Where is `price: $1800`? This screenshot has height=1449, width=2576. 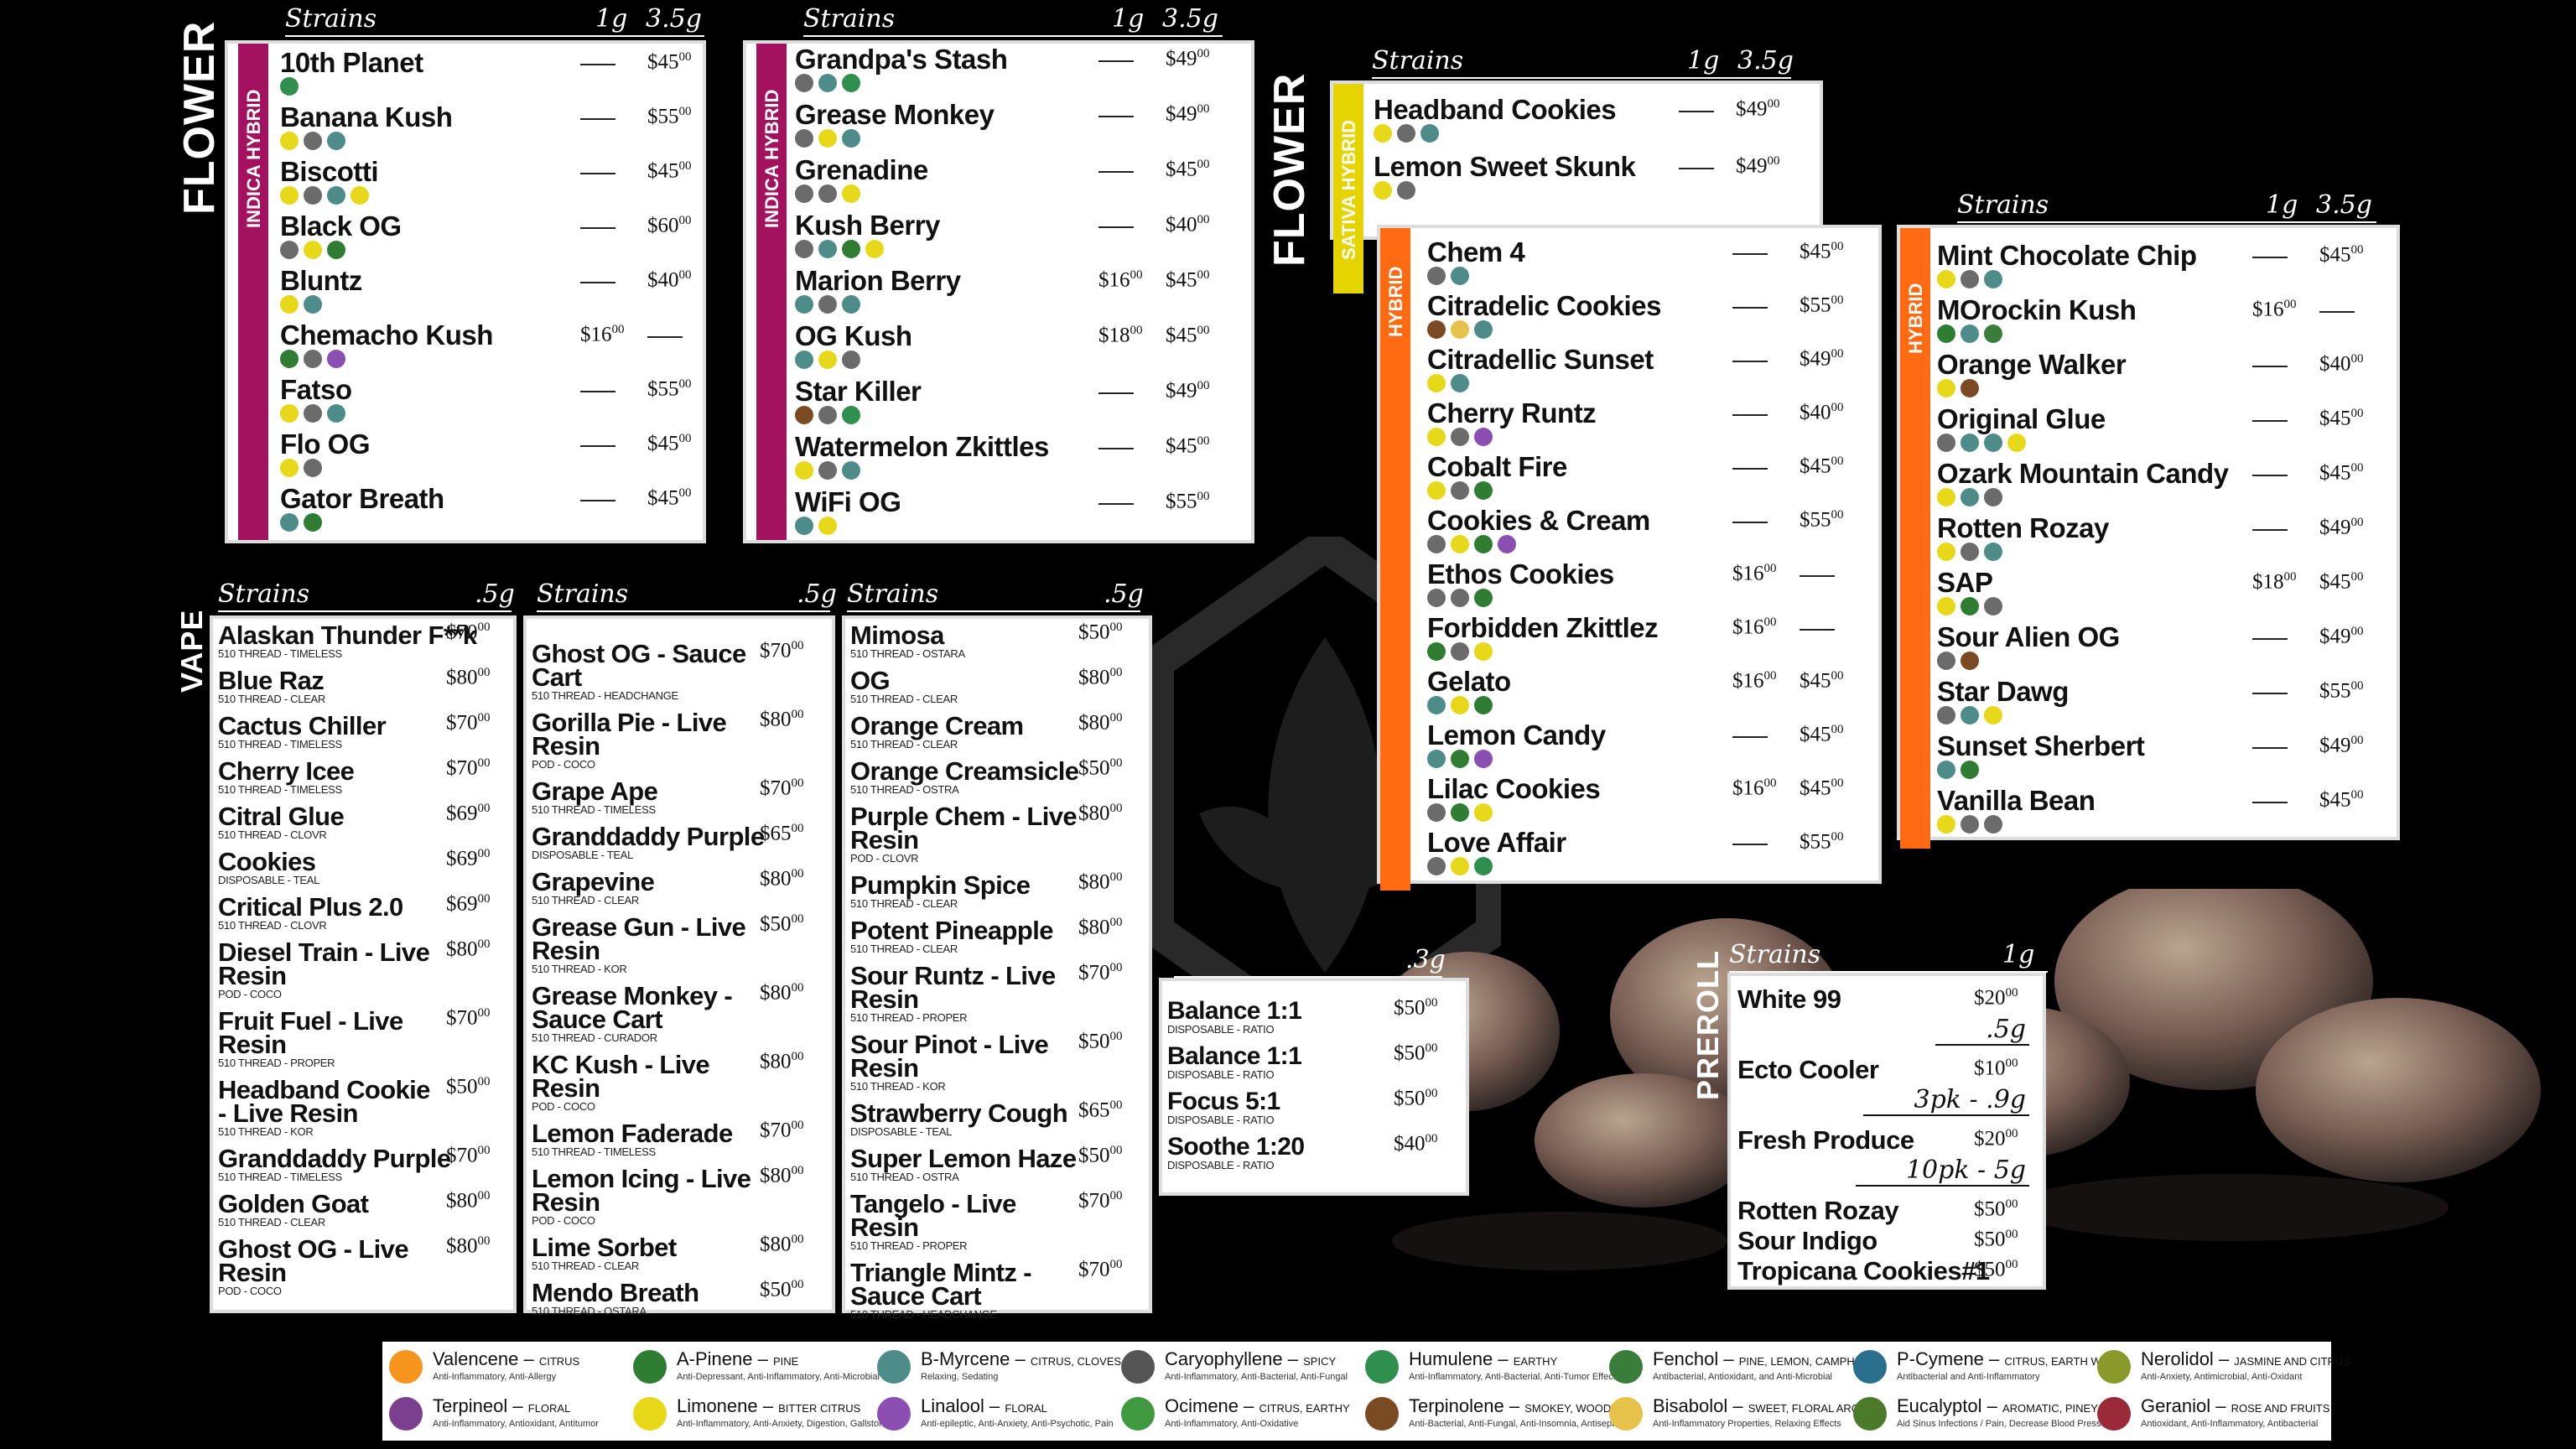
price: $1800 is located at coordinates (1120, 335).